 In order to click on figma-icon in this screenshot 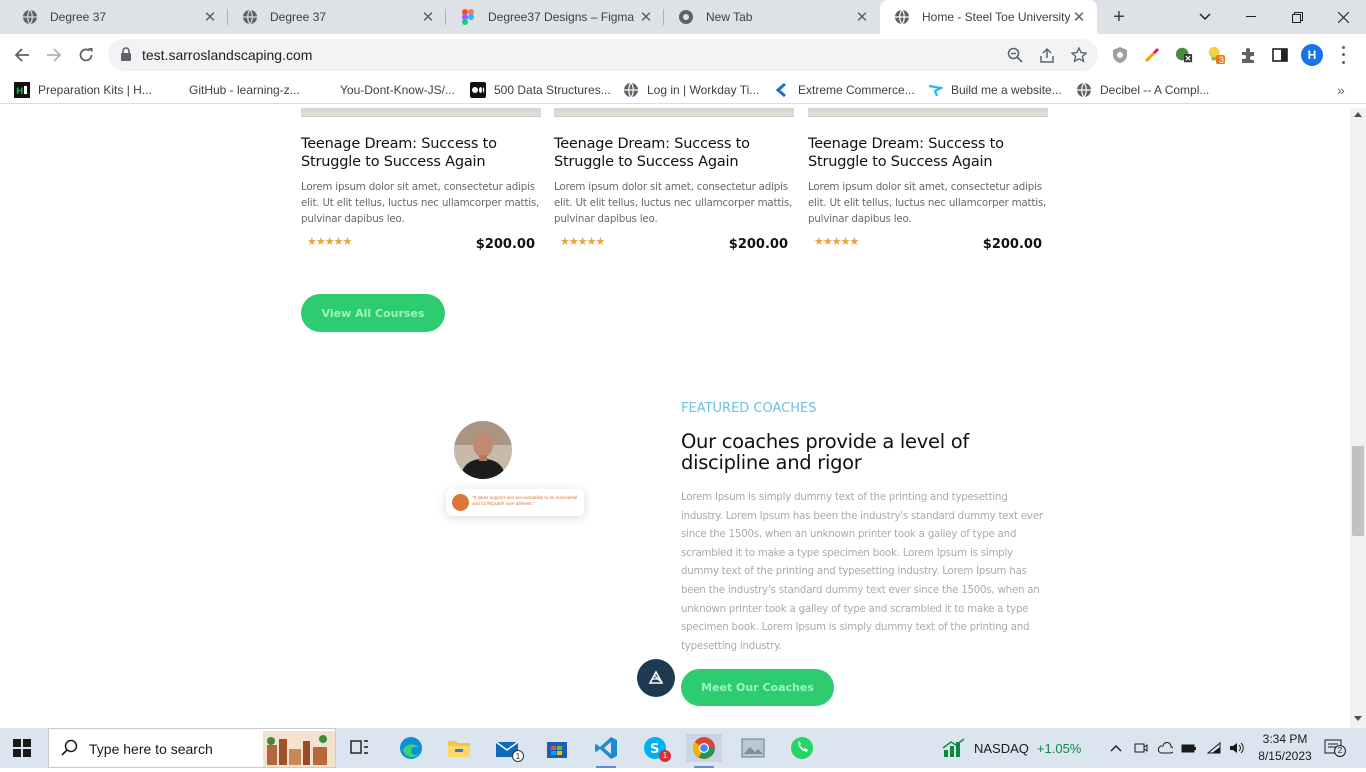, I will do `click(468, 17)`.